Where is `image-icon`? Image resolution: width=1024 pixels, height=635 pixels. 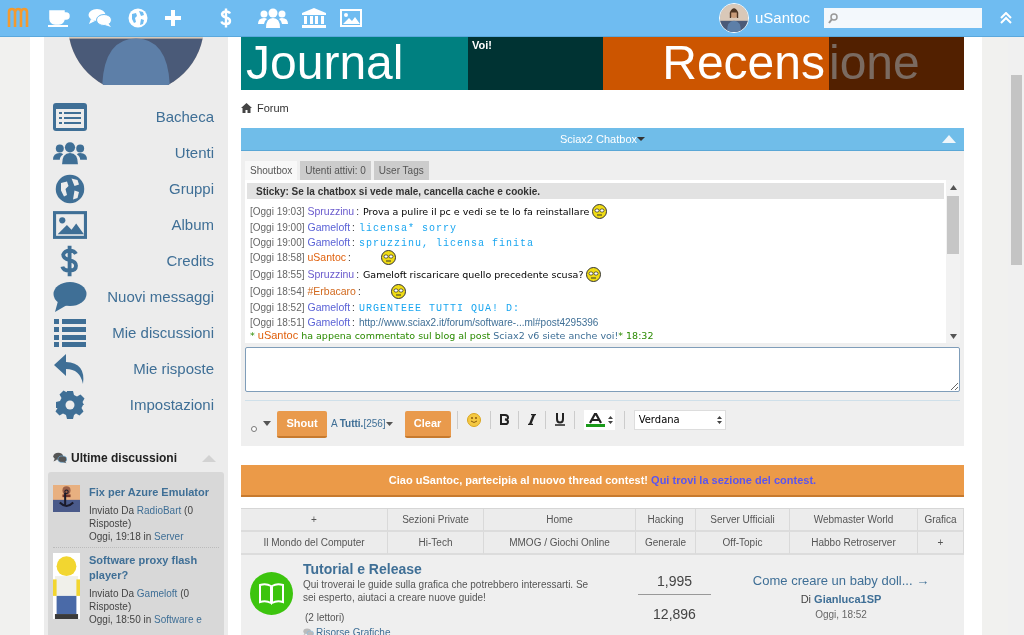
image-icon is located at coordinates (351, 18).